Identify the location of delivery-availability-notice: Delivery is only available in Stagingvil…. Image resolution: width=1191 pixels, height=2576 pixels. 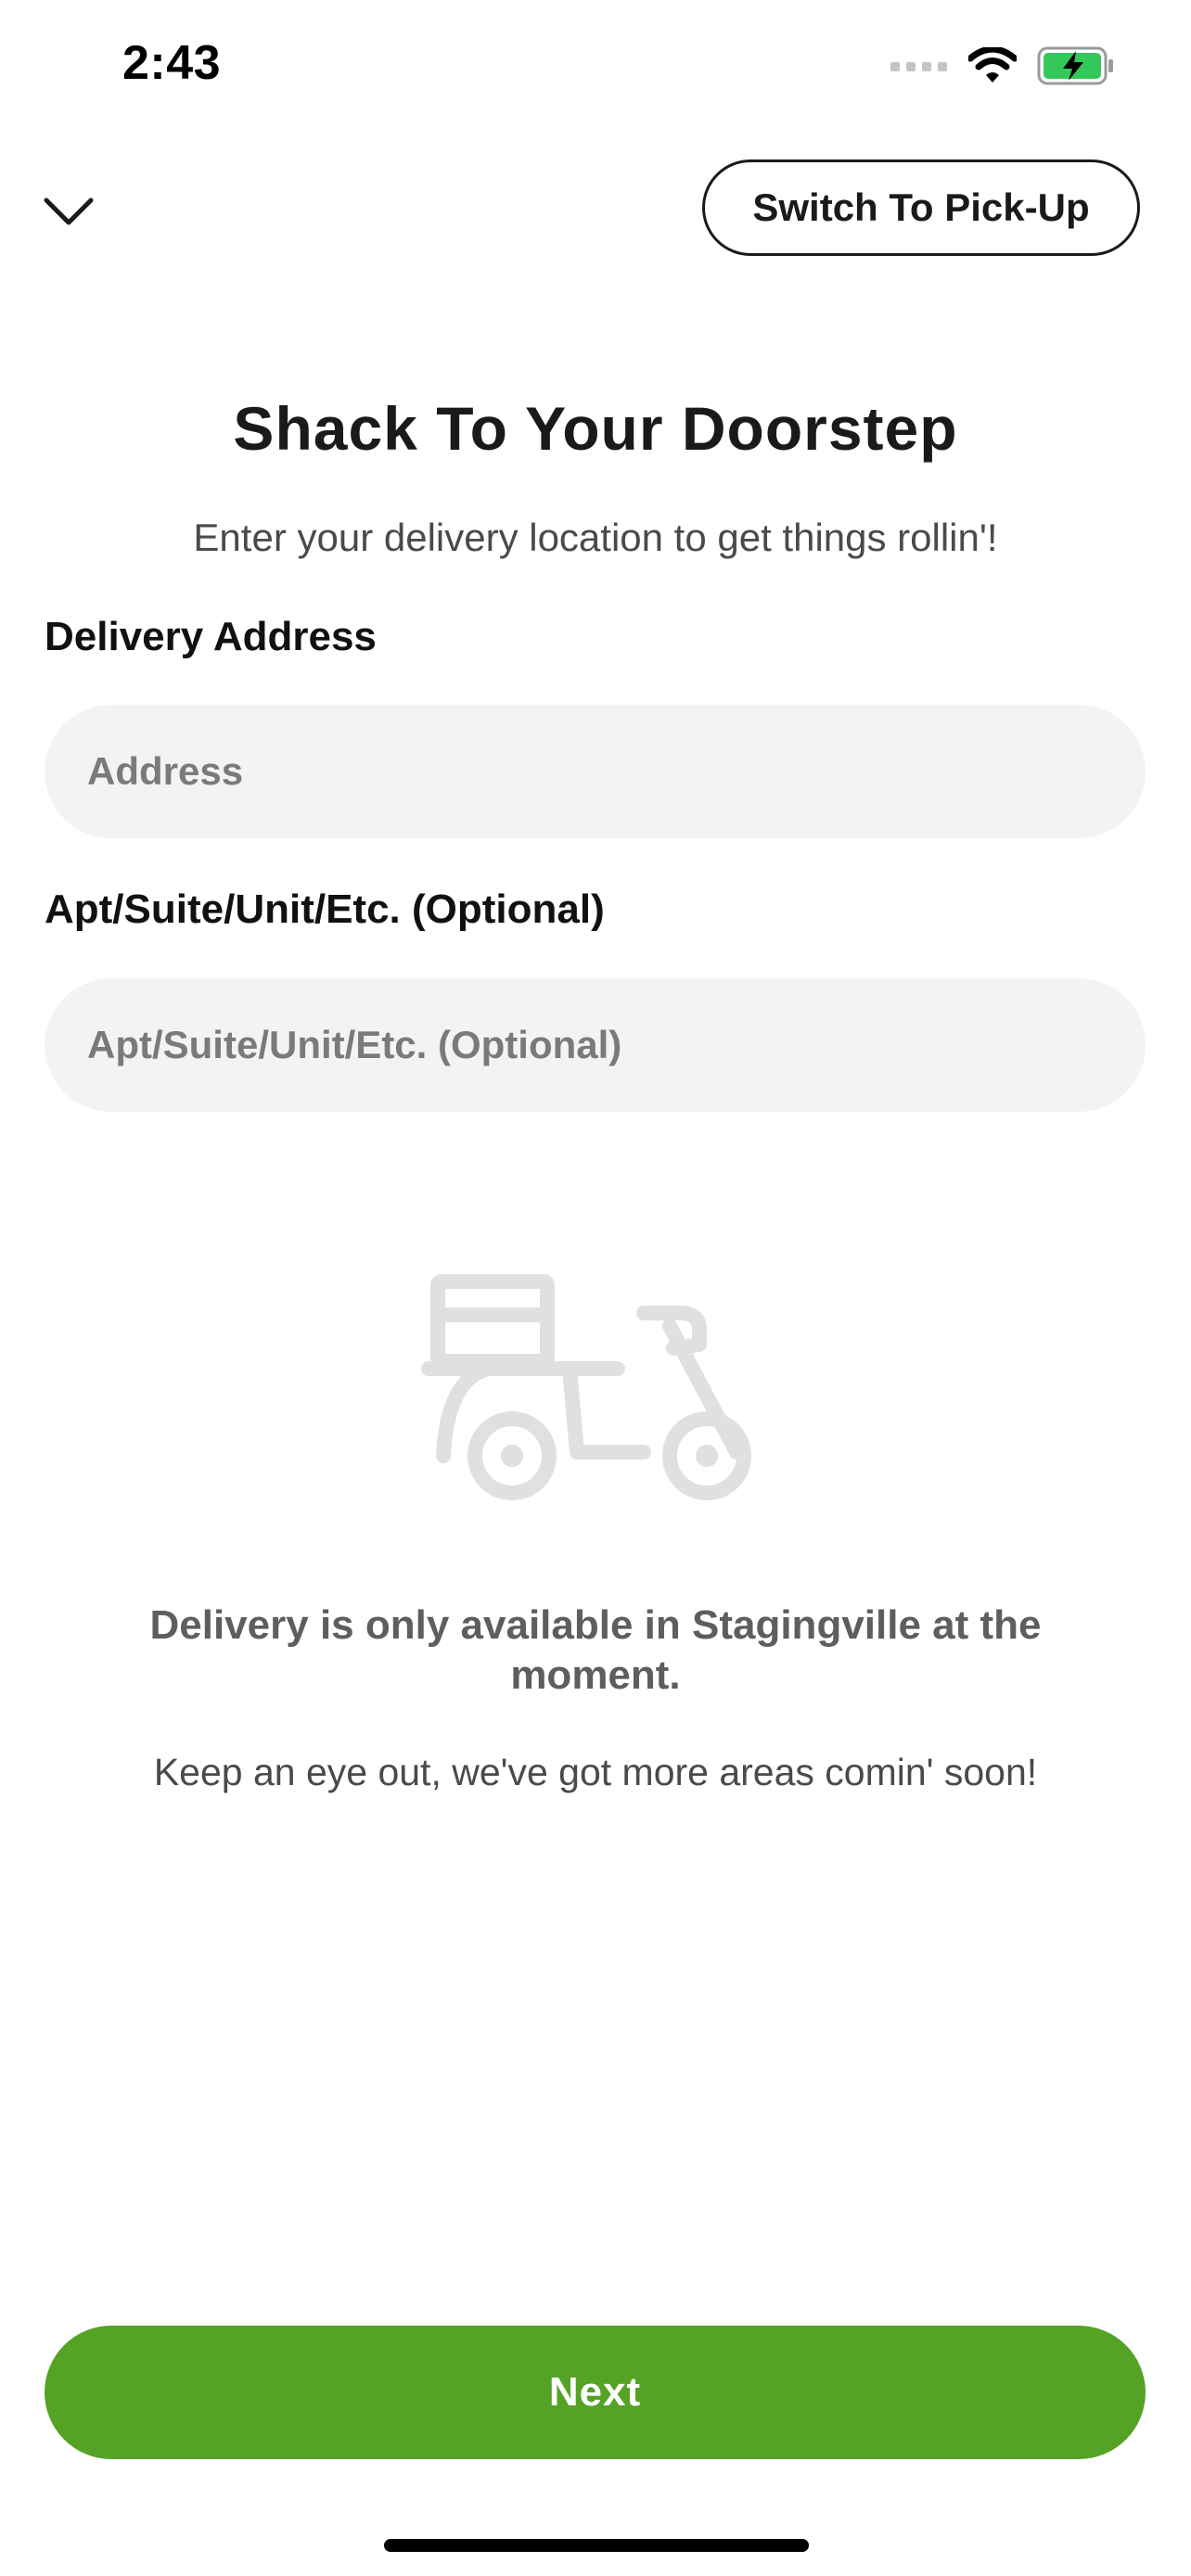
(595, 1650).